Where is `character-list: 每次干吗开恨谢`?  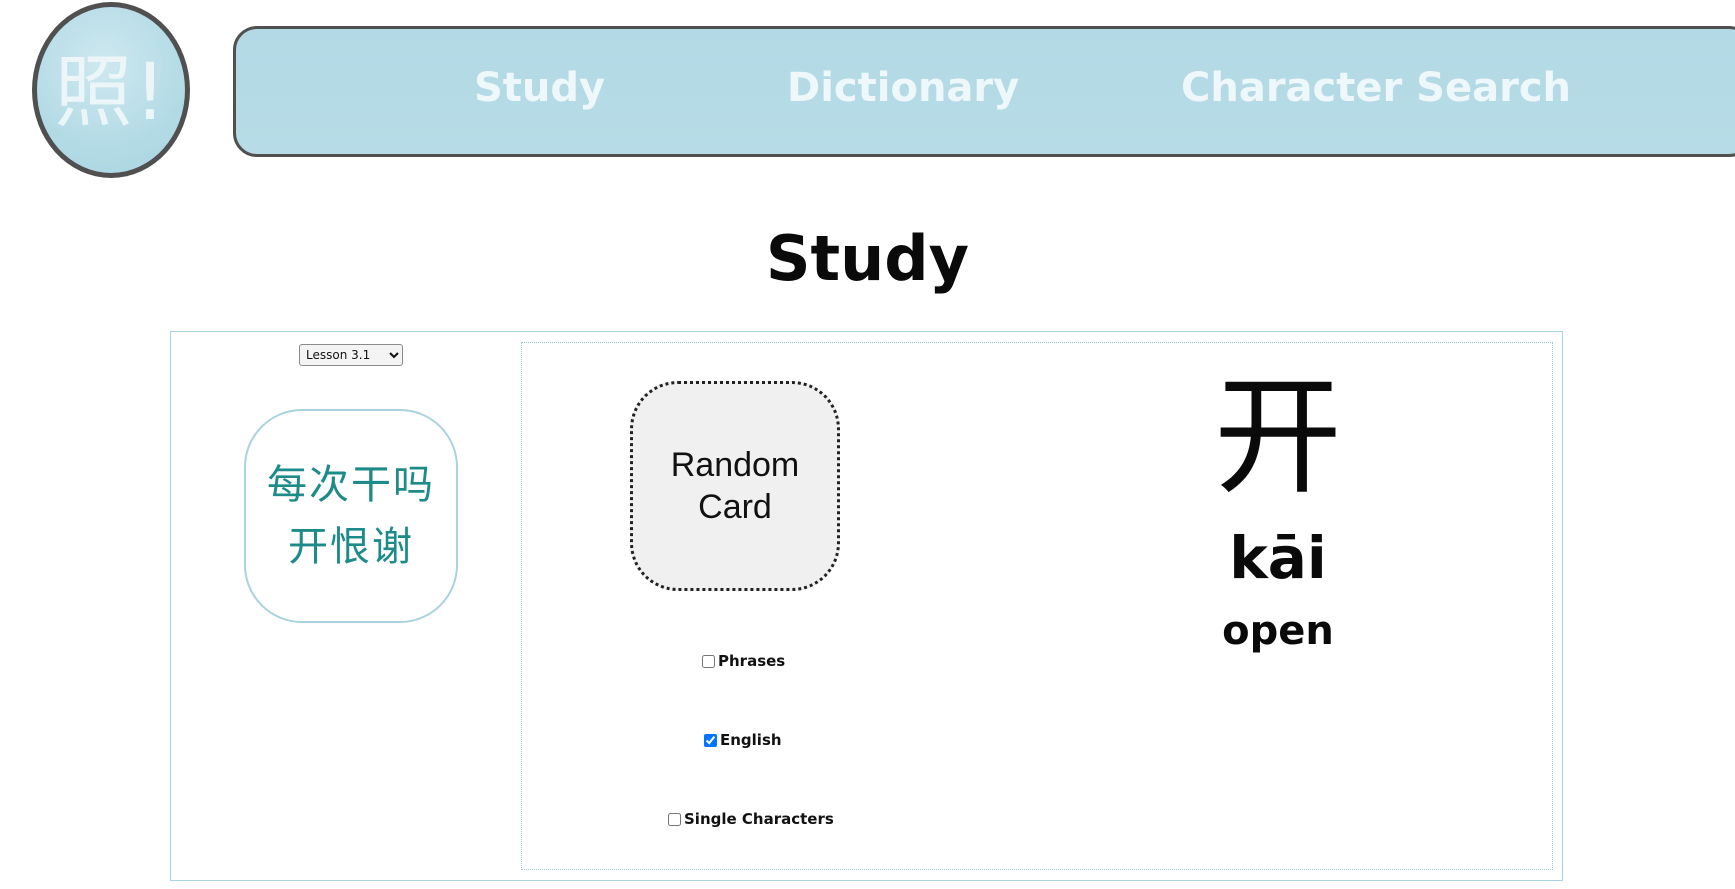 character-list: 每次干吗开恨谢 is located at coordinates (351, 516).